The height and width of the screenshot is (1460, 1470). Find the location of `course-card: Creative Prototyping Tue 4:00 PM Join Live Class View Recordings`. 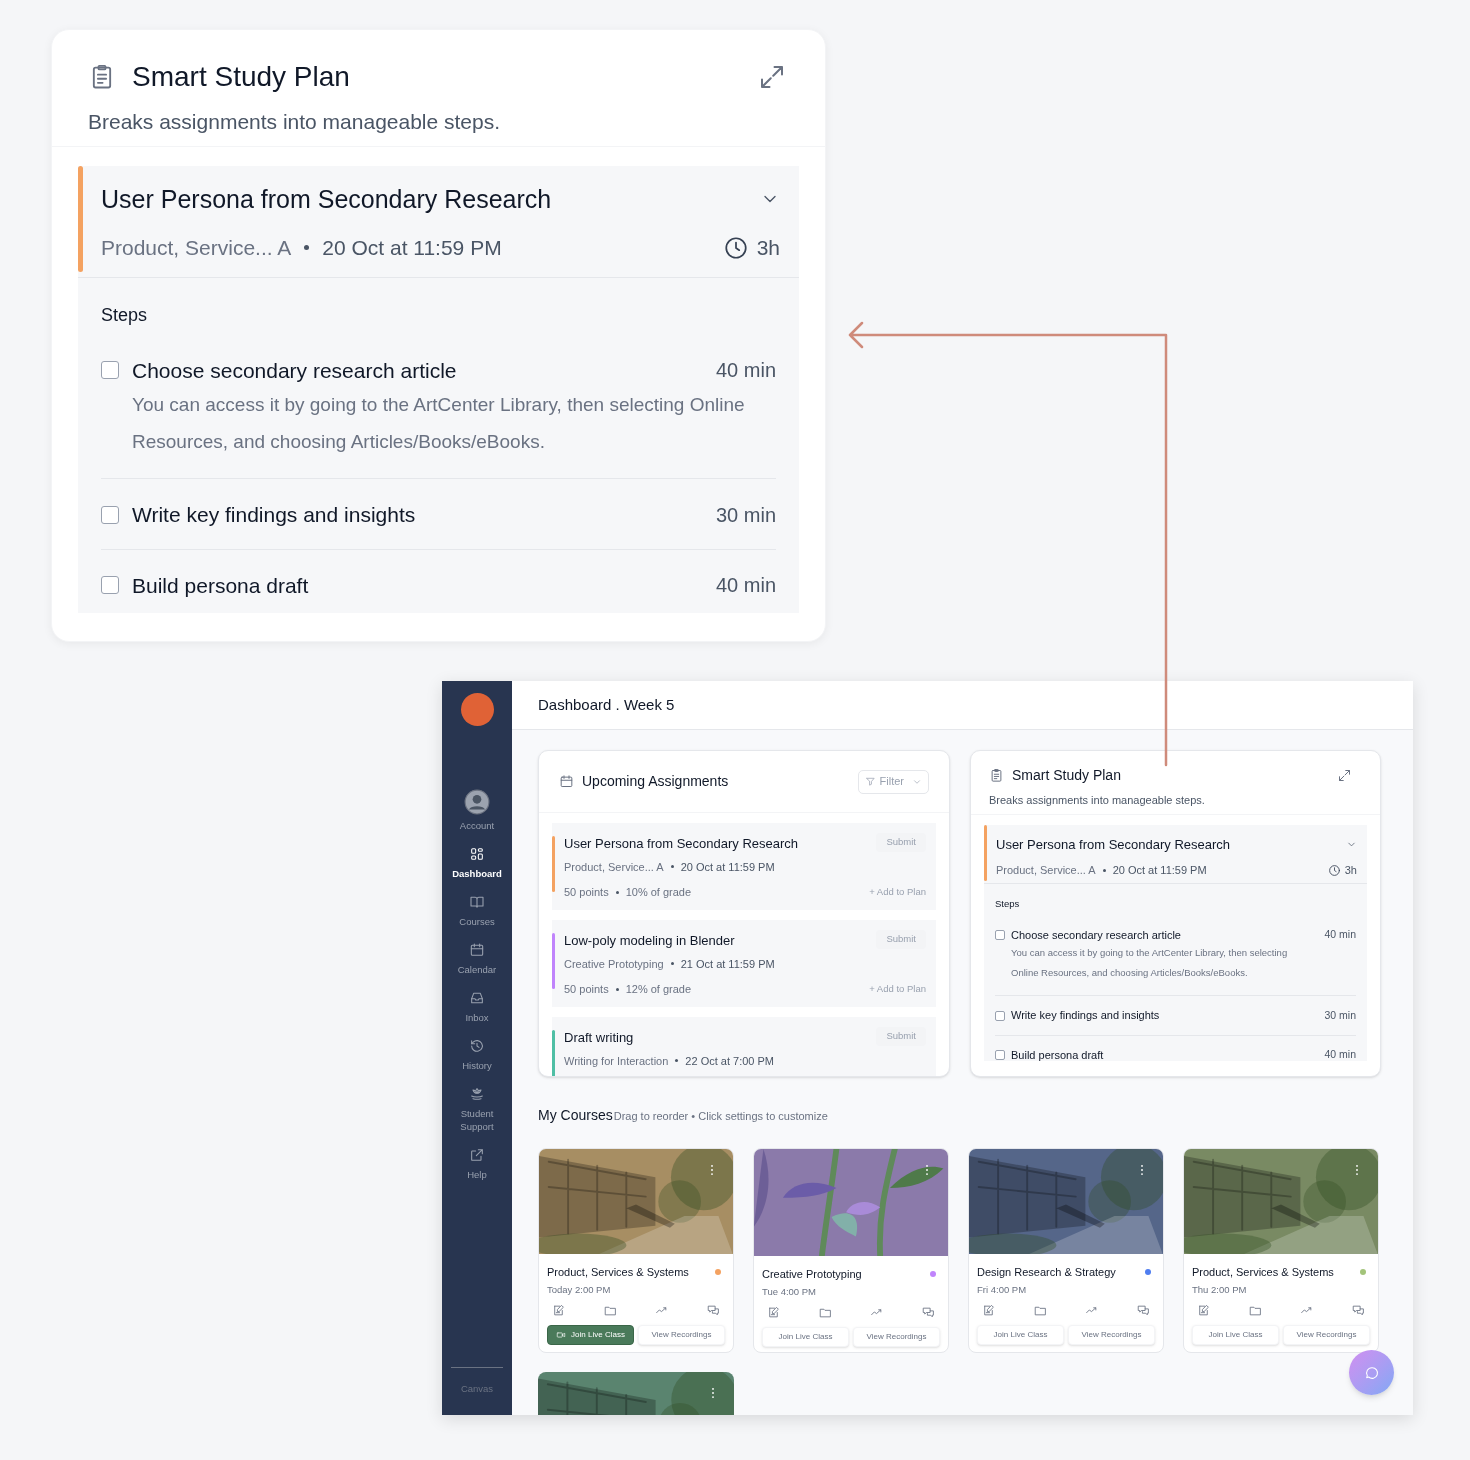

course-card: Creative Prototyping Tue 4:00 PM Join Live Class View Recordings is located at coordinates (851, 1250).